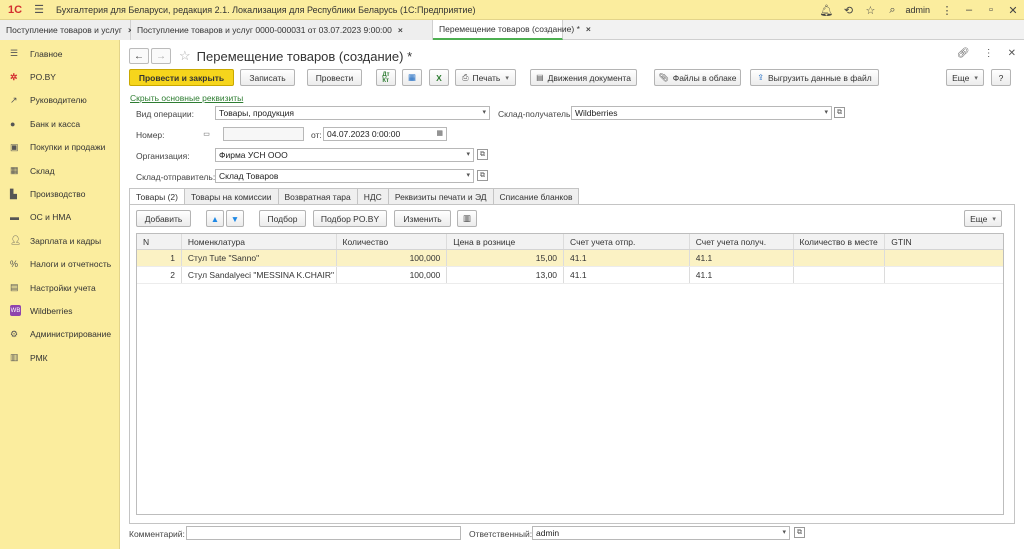 This screenshot has width=1024, height=549. Describe the element at coordinates (373, 196) in the screenshot. I see `tab-vat: НДС` at that location.